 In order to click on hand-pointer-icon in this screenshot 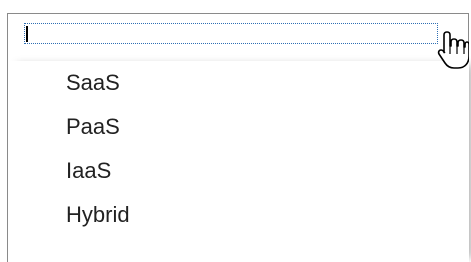, I will do `click(453, 50)`.